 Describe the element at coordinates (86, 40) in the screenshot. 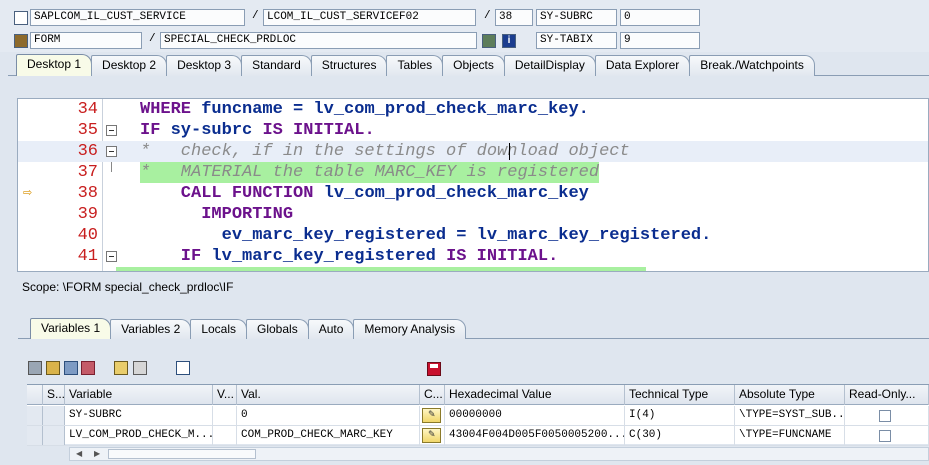

I see `type-field: FORM` at that location.